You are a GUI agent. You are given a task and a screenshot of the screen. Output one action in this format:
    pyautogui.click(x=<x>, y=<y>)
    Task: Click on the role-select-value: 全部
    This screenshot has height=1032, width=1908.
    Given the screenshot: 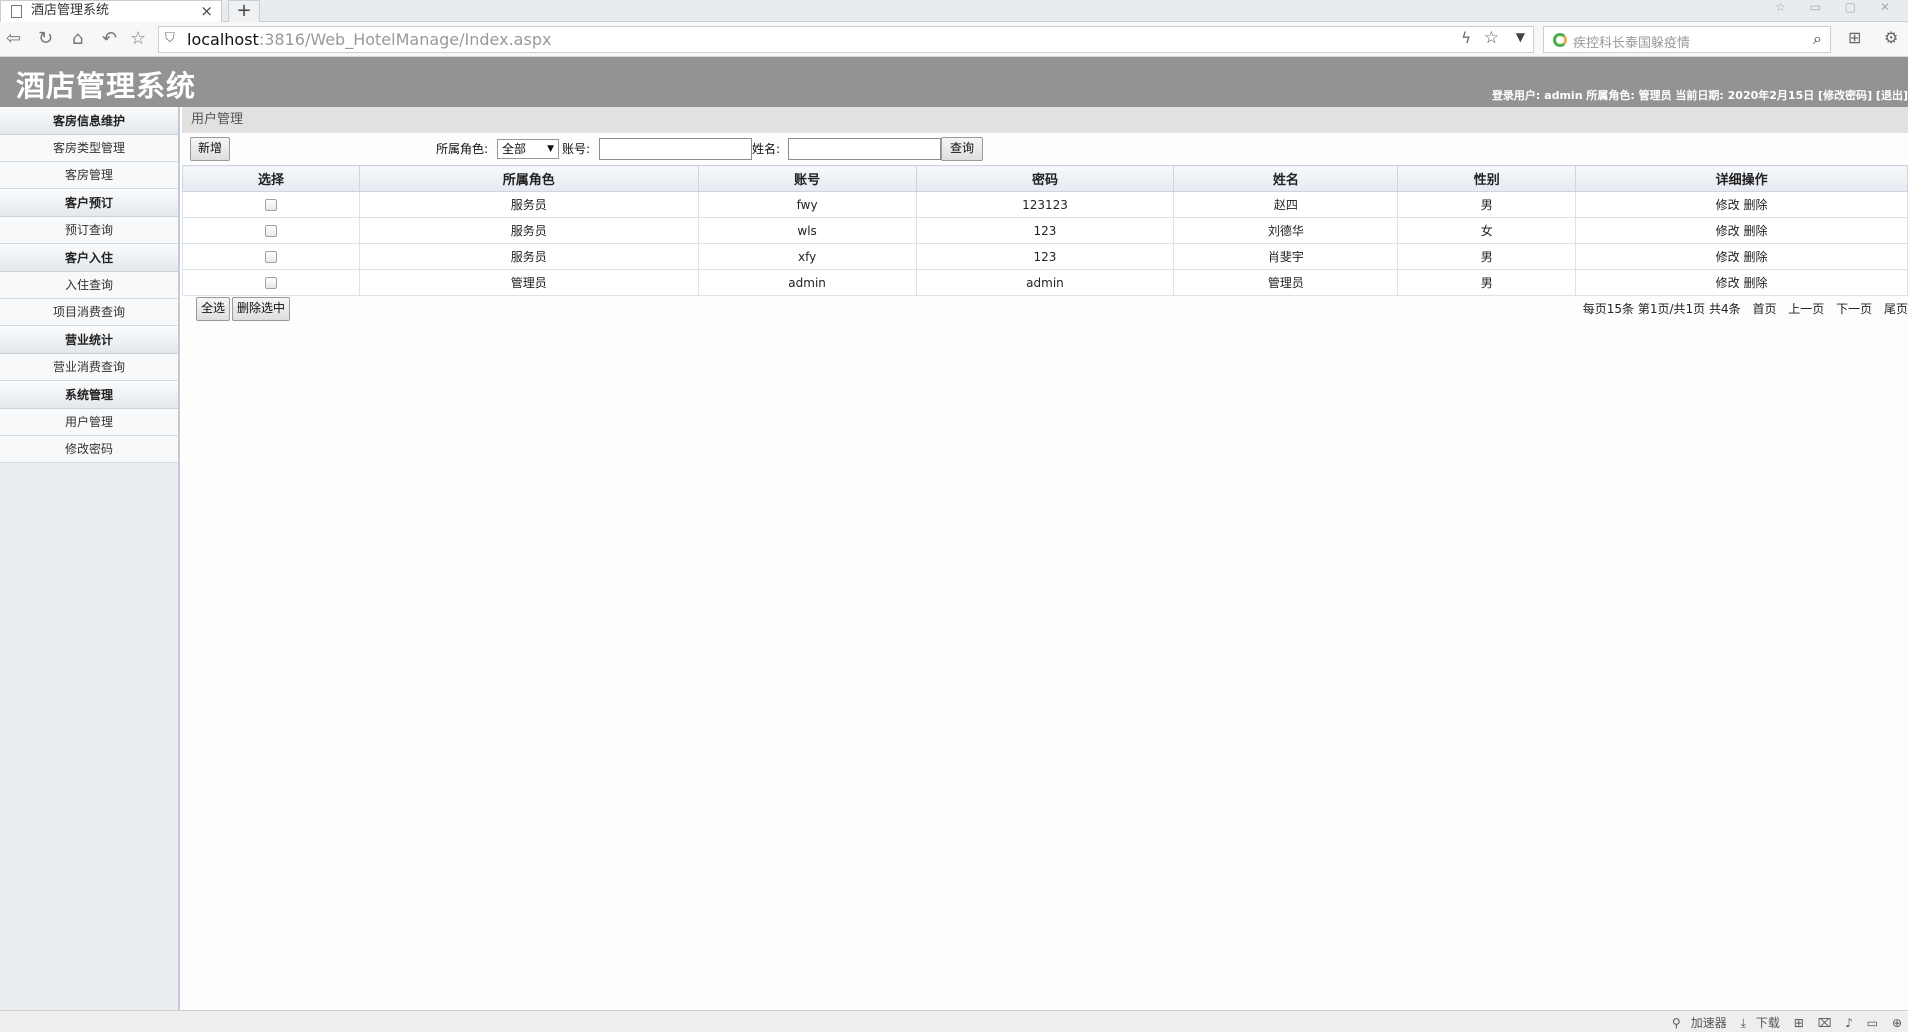 What is the action you would take?
    pyautogui.click(x=514, y=149)
    